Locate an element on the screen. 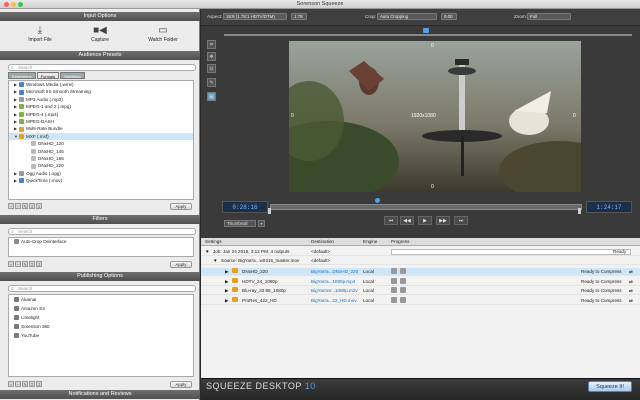 The image size is (640, 400). add-filter-button: + is located at coordinates (11, 264).